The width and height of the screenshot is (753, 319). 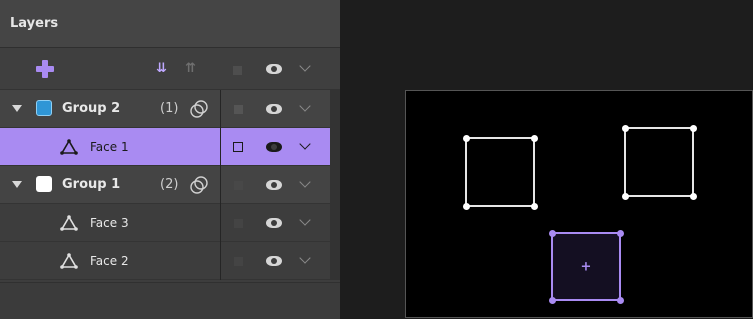 I want to click on child-count: (1), so click(x=169, y=108).